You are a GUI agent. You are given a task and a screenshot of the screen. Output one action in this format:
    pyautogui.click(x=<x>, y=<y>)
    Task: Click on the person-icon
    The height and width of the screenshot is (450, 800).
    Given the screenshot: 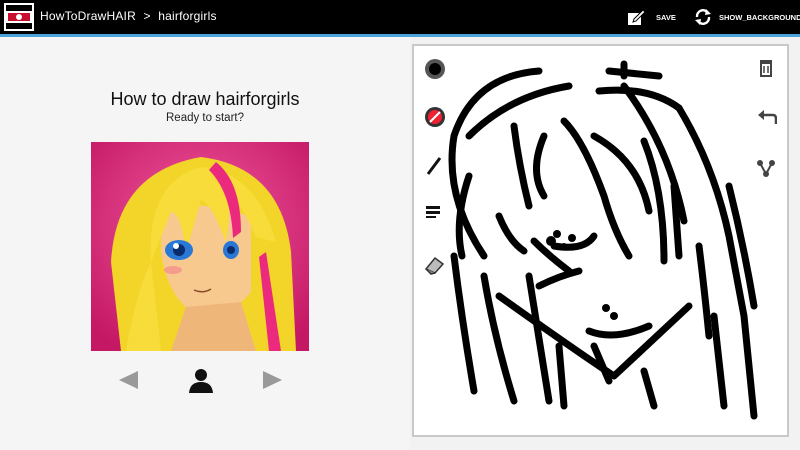 What is the action you would take?
    pyautogui.click(x=201, y=381)
    